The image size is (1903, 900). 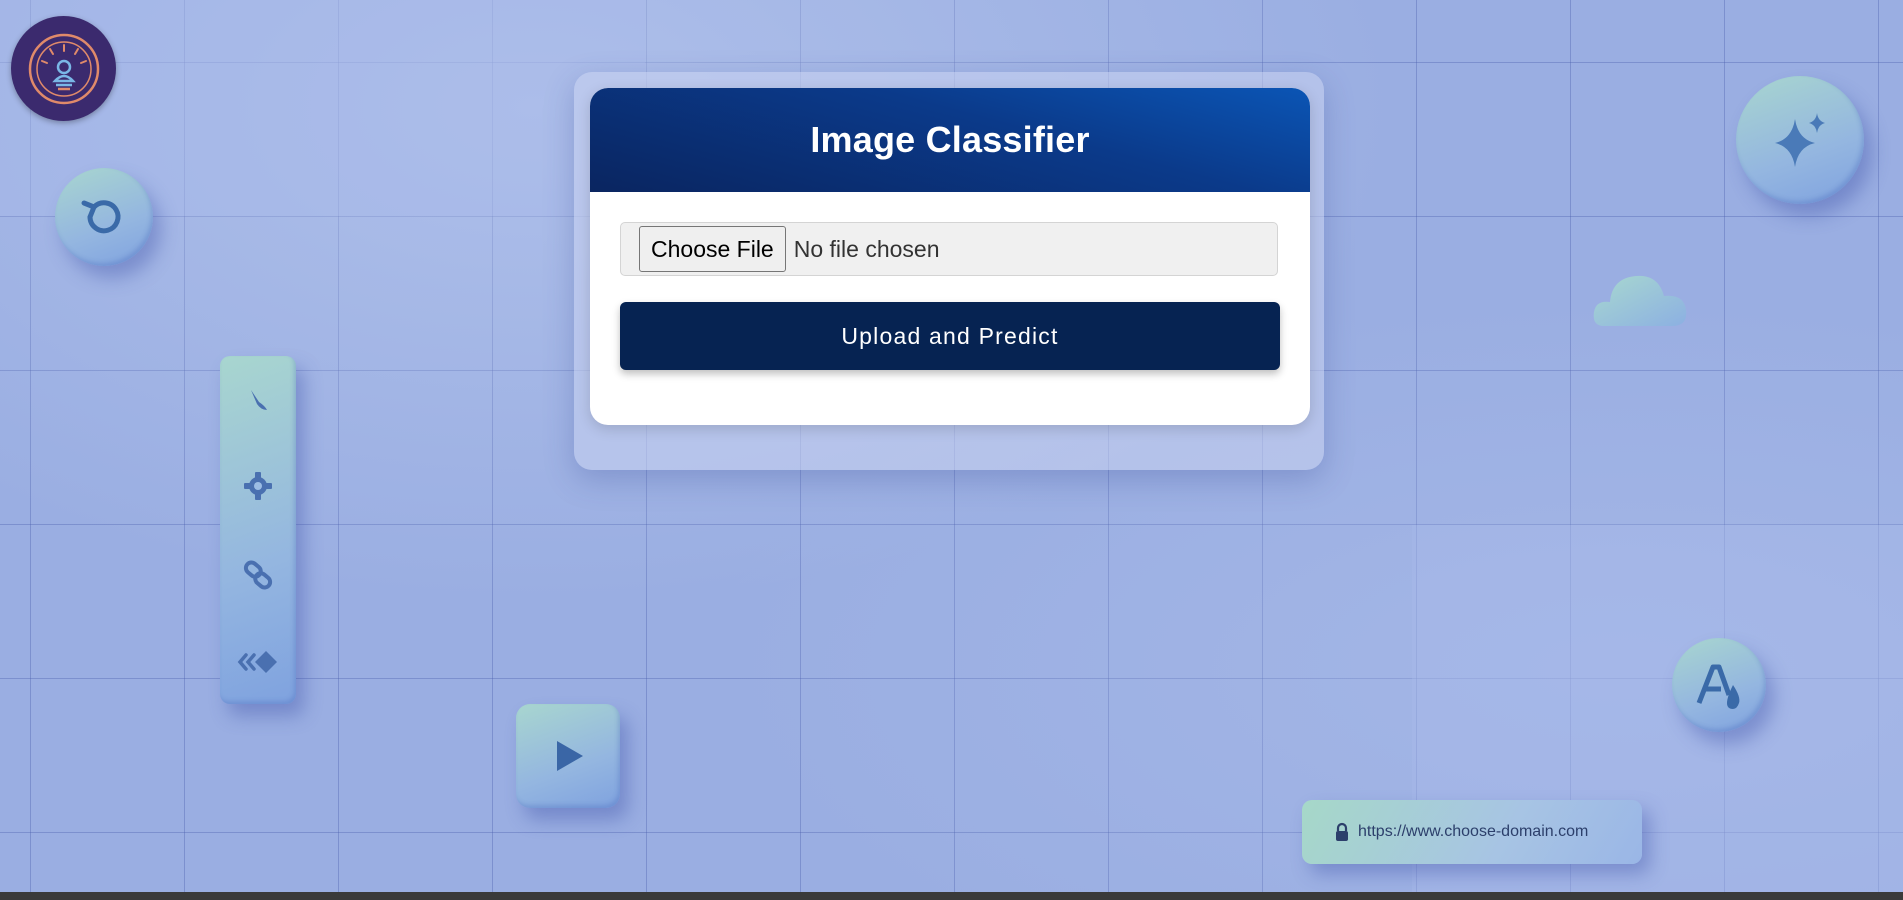 I want to click on url-pill: https://www.choose-domain.com, so click(x=1472, y=832).